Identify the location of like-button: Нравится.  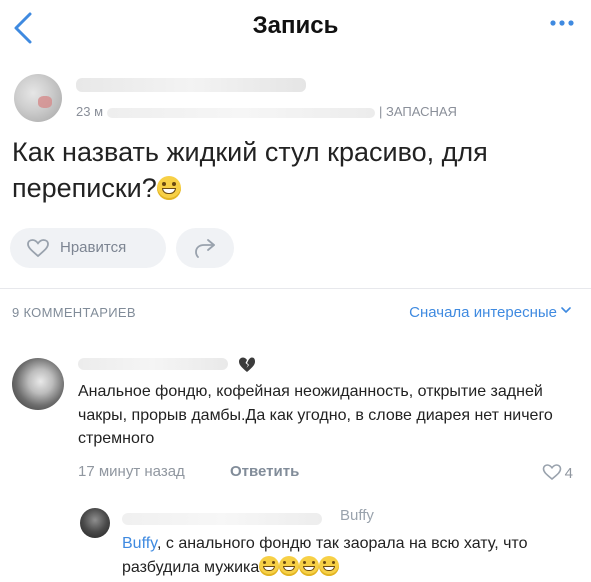
(88, 248).